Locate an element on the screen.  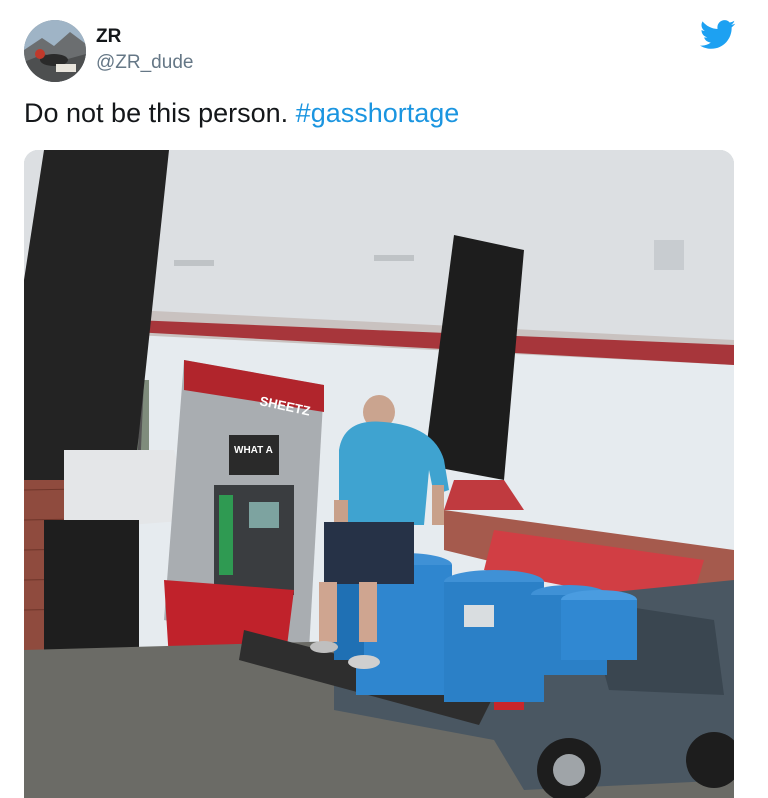
pump-sign: WHAT A is located at coordinates (253, 450).